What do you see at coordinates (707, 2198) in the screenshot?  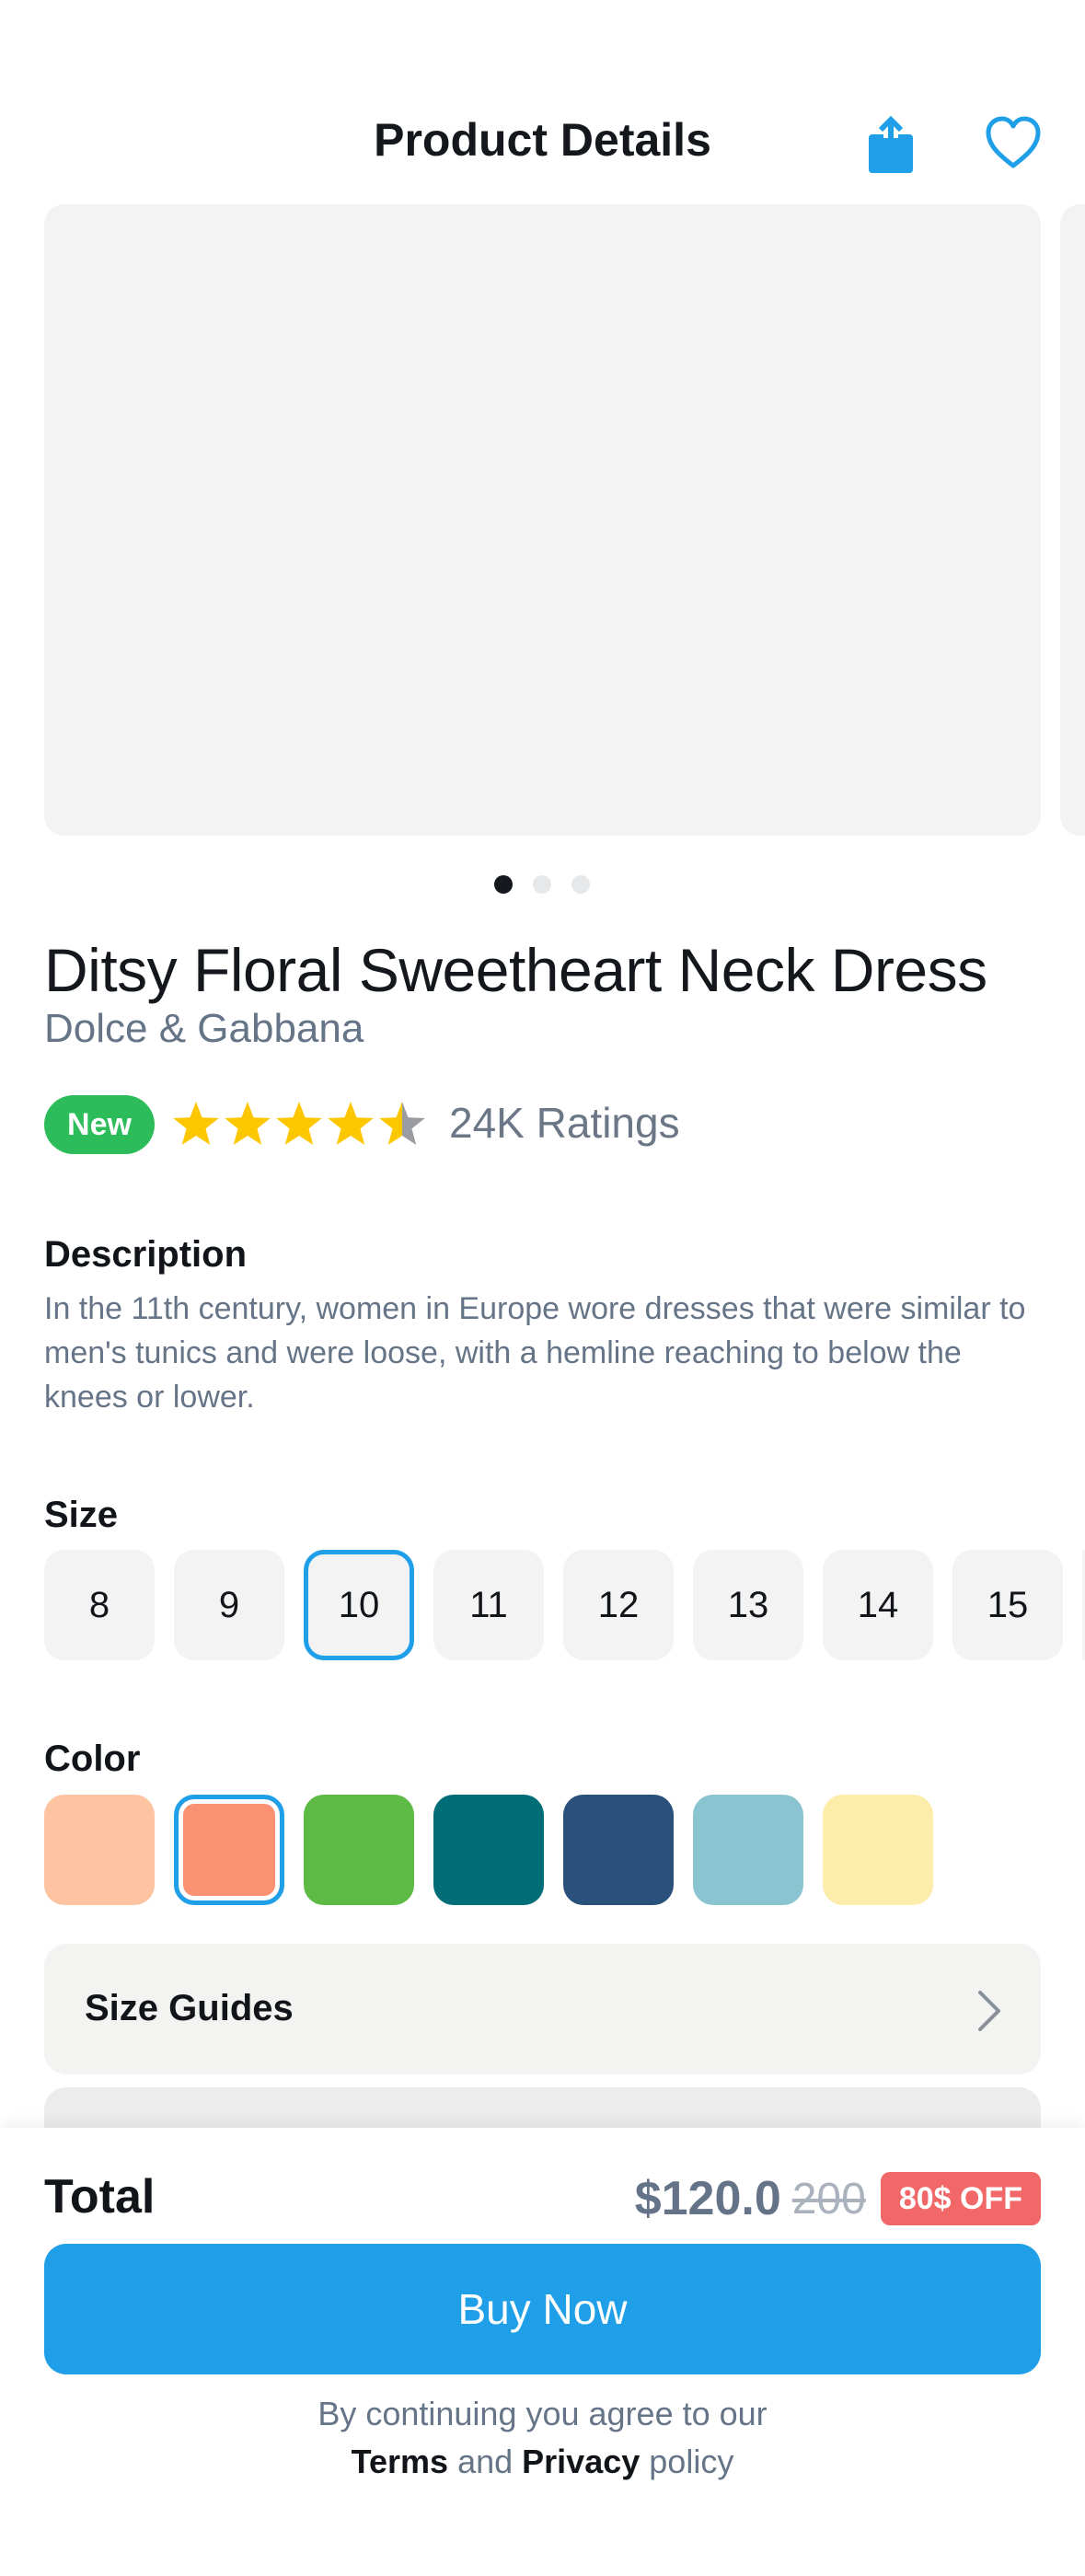 I see `current-price: $120.0` at bounding box center [707, 2198].